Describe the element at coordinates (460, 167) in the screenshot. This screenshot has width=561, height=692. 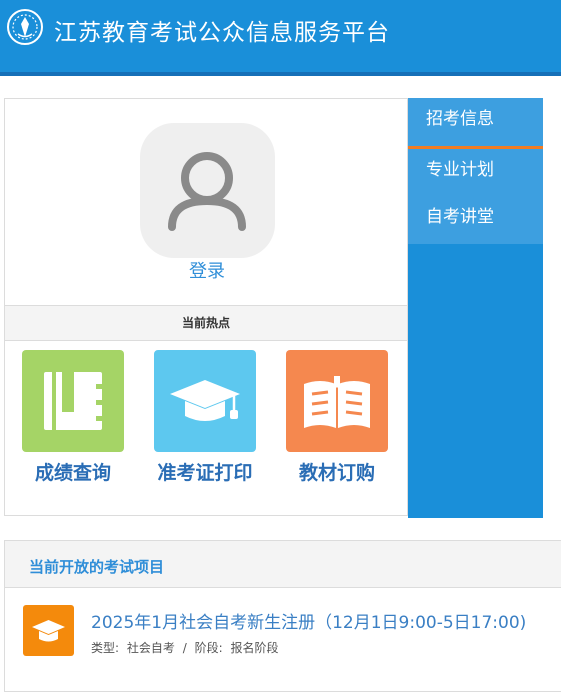
I see `sidebar-item-major-plan: 专业计划` at that location.